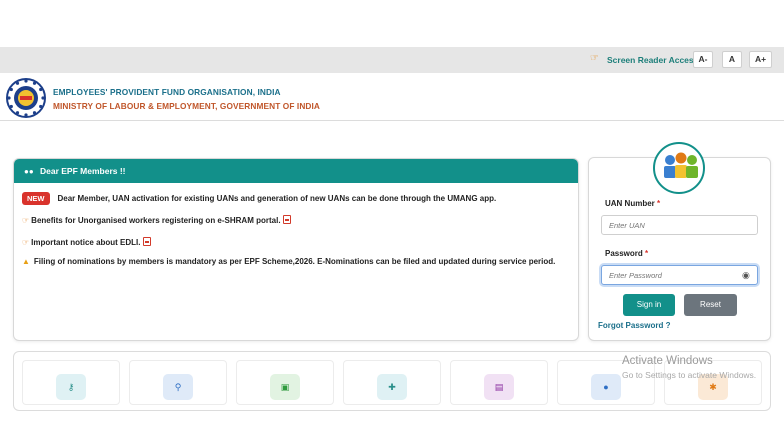  I want to click on new-badge: NEW, so click(36, 198).